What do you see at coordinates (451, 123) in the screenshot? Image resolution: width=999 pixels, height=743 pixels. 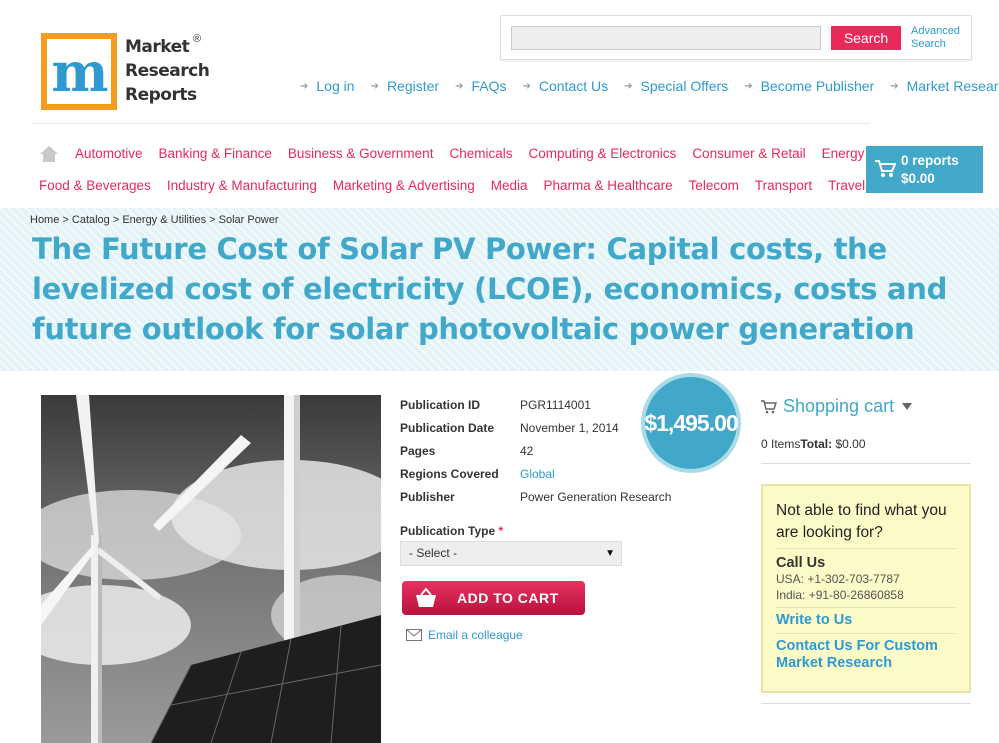 I see `header-divider` at bounding box center [451, 123].